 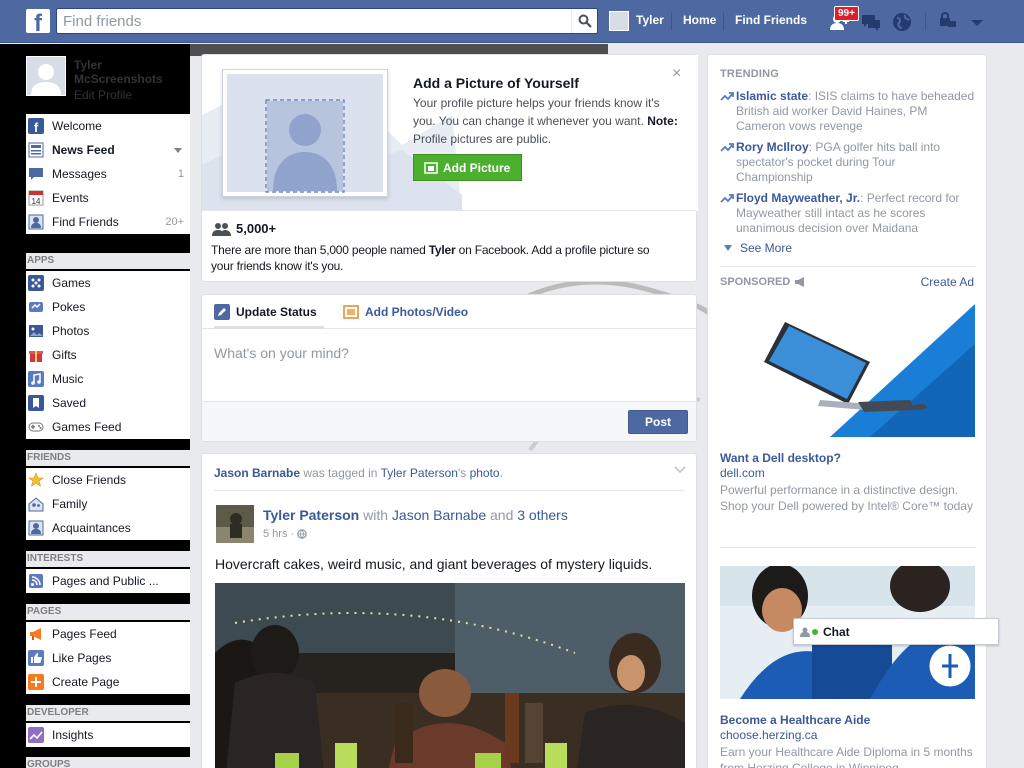 What do you see at coordinates (772, 96) in the screenshot?
I see `trending-topic-link: Islamic state` at bounding box center [772, 96].